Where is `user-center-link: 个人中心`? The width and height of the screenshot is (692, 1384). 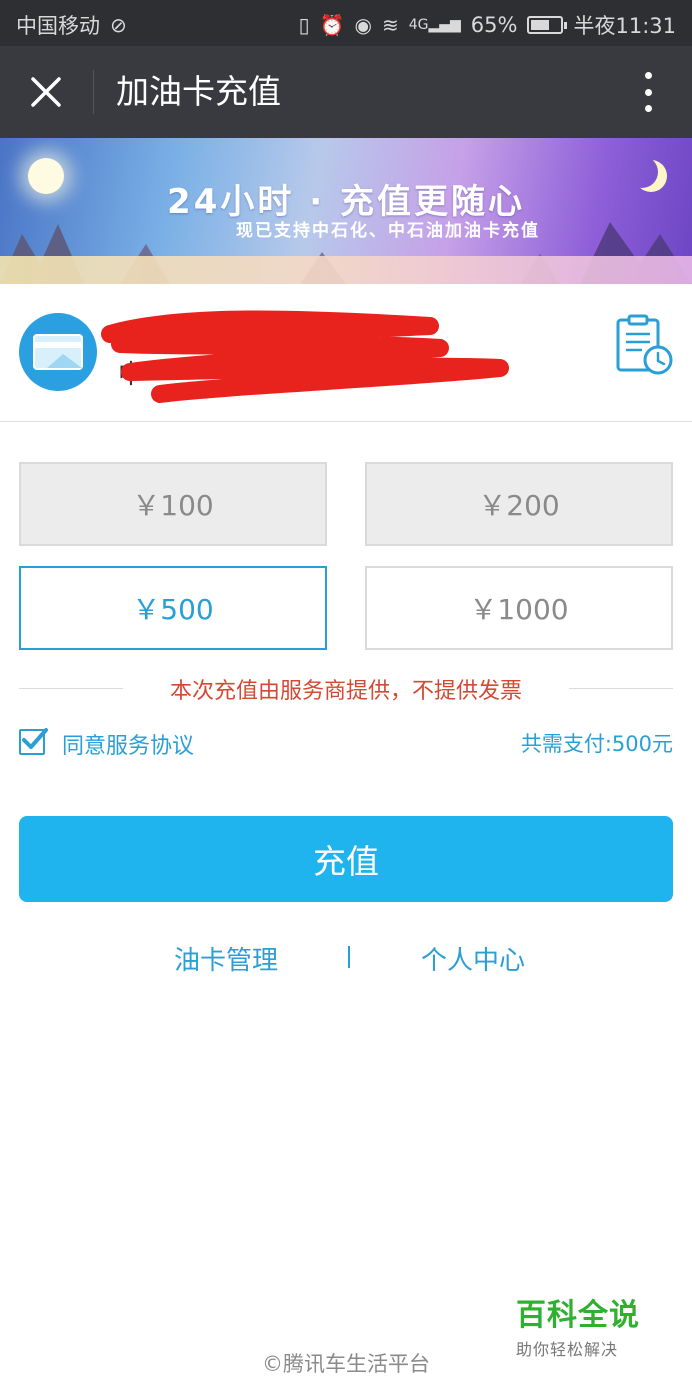 user-center-link: 个人中心 is located at coordinates (473, 958).